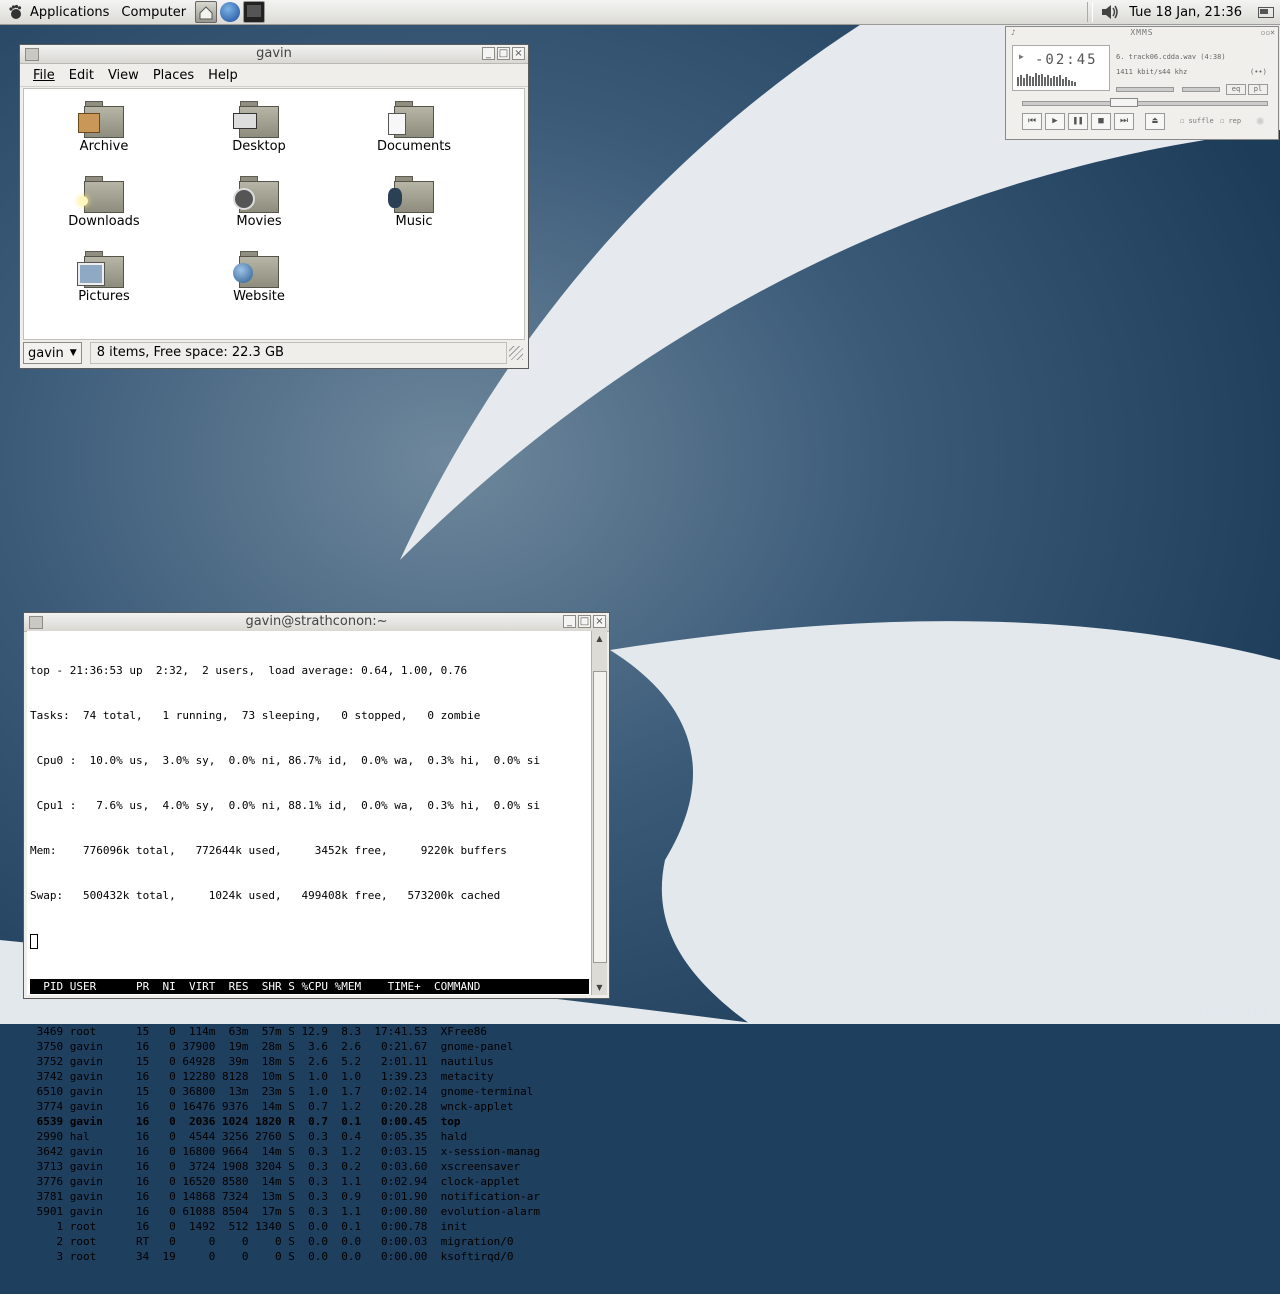 The width and height of the screenshot is (1280, 1294). Describe the element at coordinates (600, 817) in the screenshot. I see `scrollbar-thumb` at that location.